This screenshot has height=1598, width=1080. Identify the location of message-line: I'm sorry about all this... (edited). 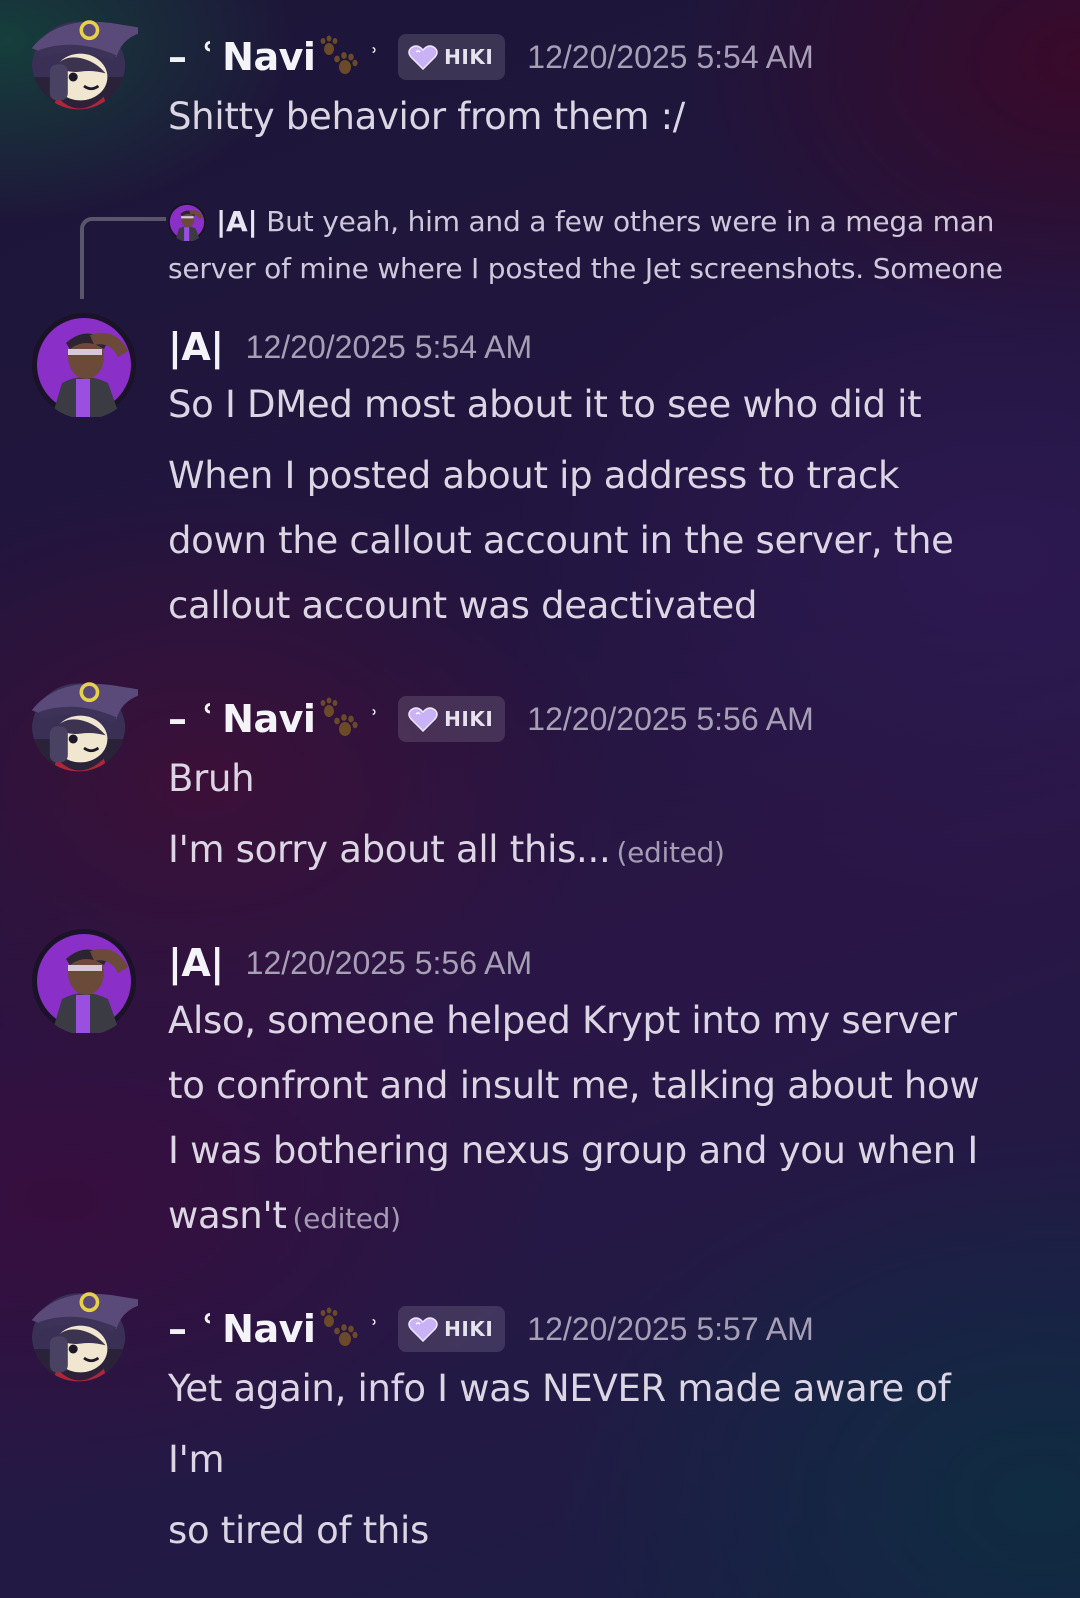
(446, 851).